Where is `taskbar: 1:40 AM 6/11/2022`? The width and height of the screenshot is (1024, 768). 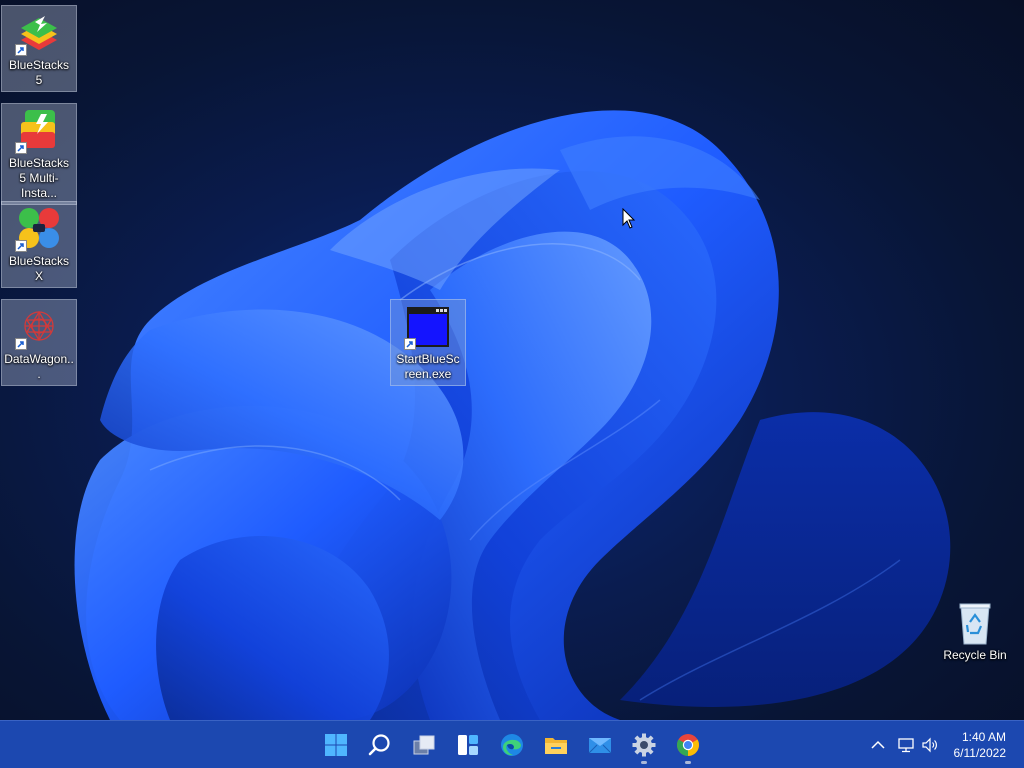
taskbar: 1:40 AM 6/11/2022 is located at coordinates (512, 744).